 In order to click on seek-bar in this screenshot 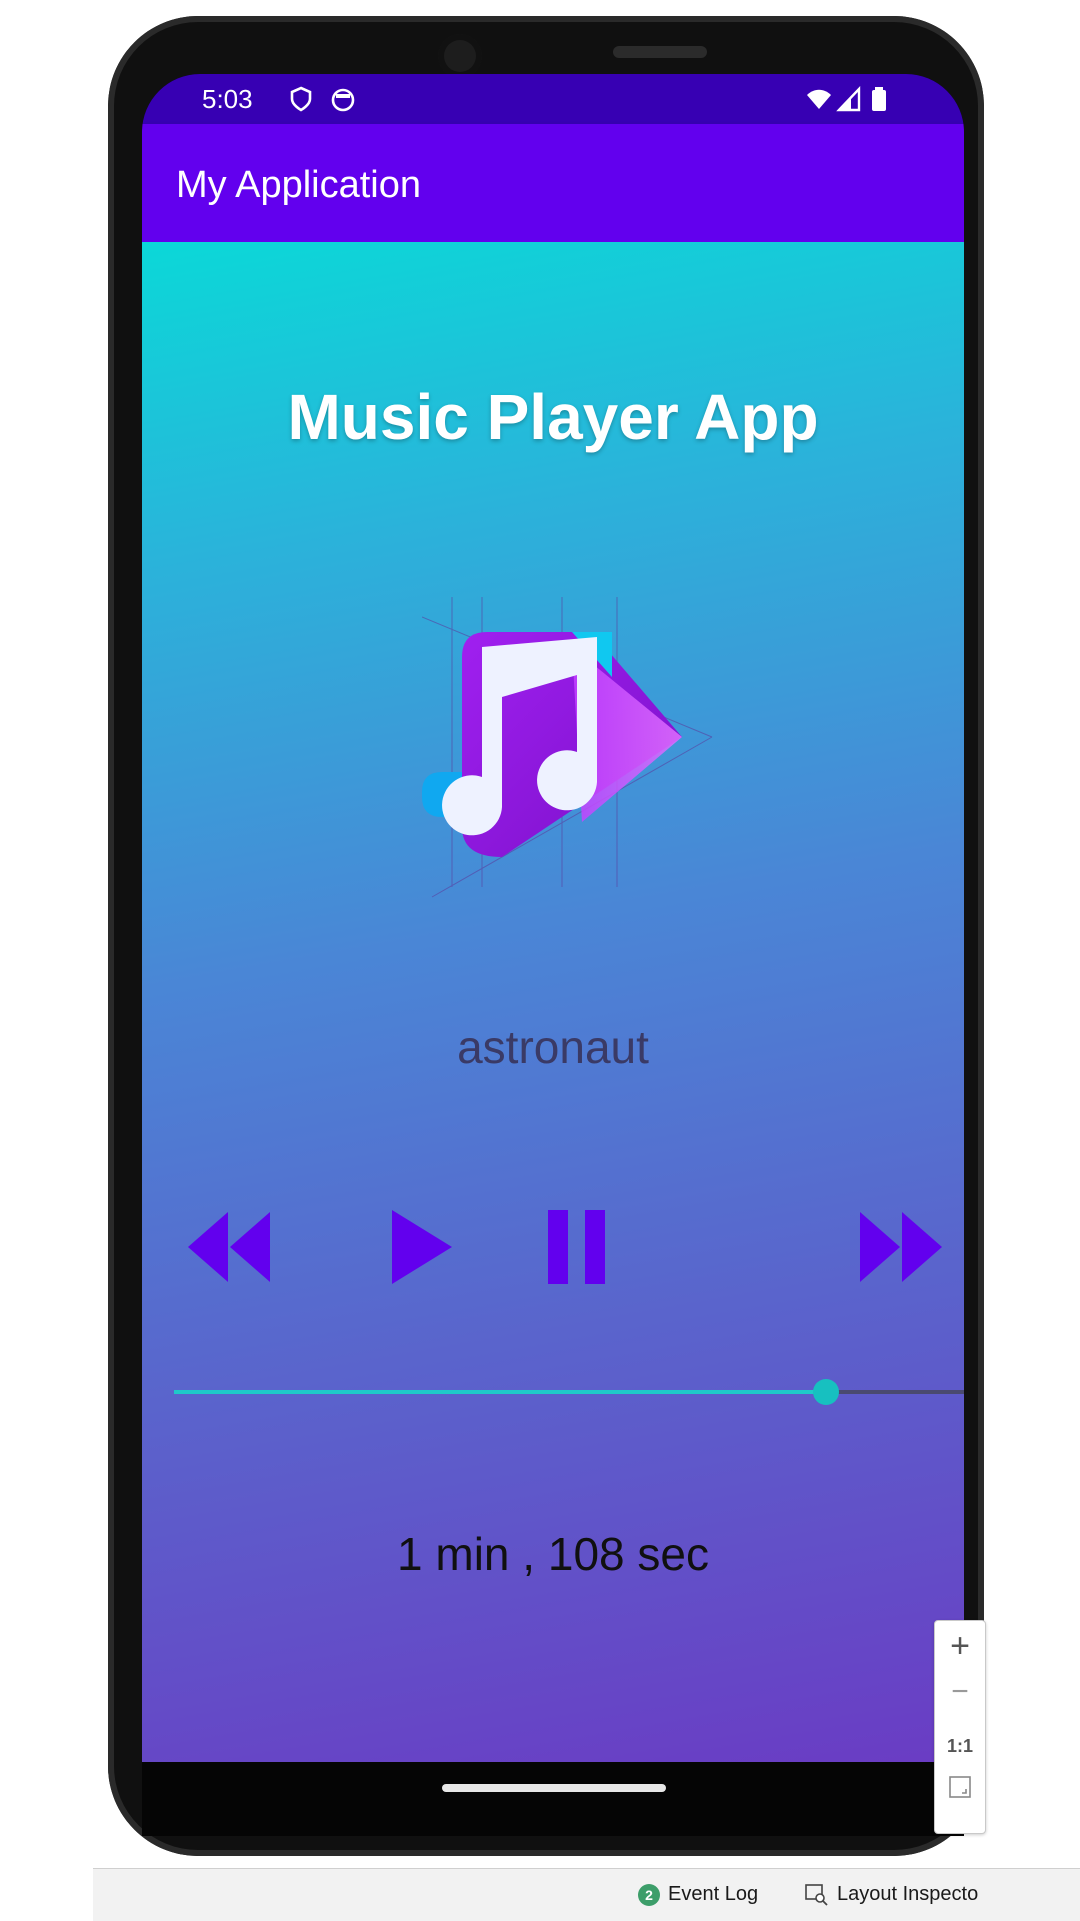, I will do `click(569, 1392)`.